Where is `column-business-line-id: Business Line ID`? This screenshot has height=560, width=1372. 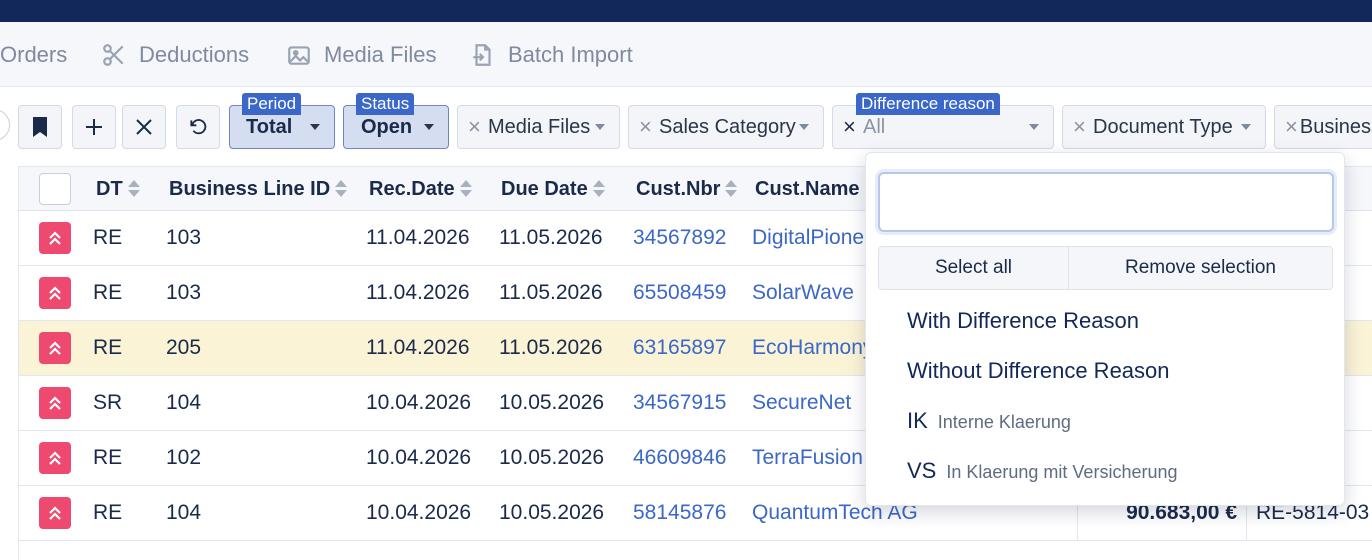 column-business-line-id: Business Line ID is located at coordinates (258, 189).